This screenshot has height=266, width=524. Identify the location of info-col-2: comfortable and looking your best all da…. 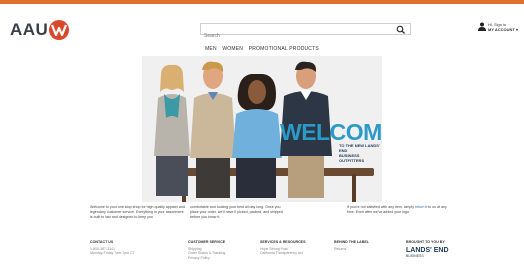
(236, 212).